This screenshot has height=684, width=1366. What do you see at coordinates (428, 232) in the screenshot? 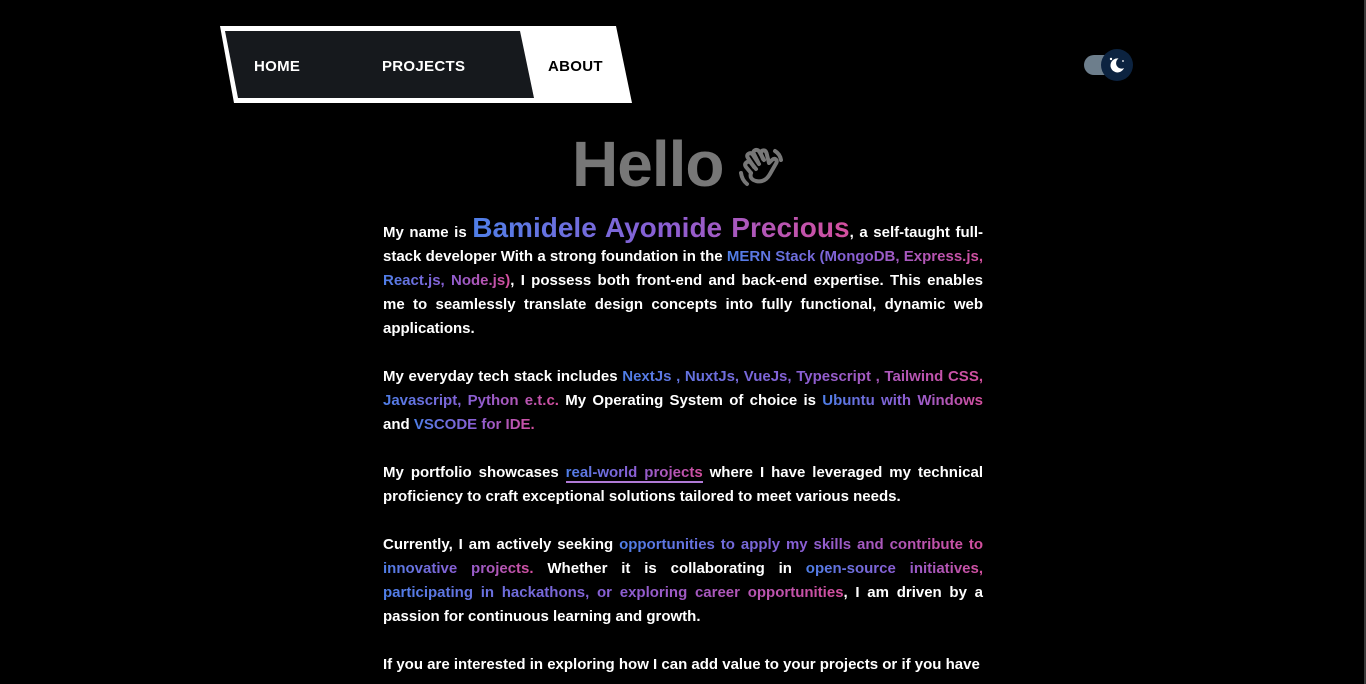
I see `intro-text: My name is` at bounding box center [428, 232].